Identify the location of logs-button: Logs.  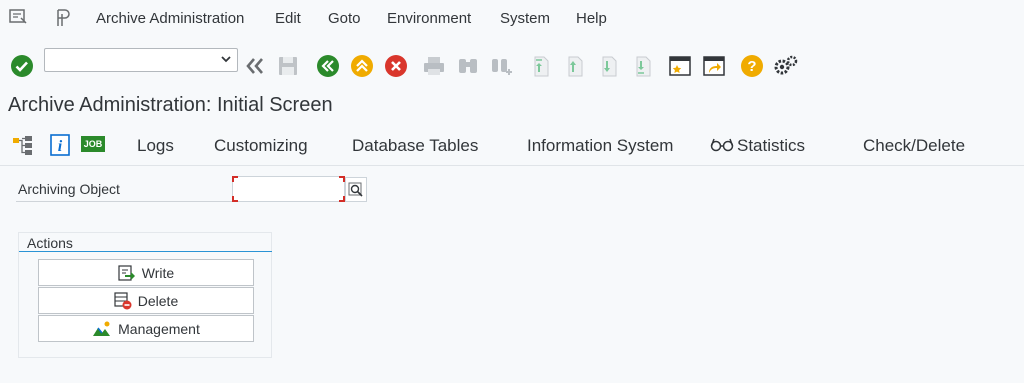
(155, 146).